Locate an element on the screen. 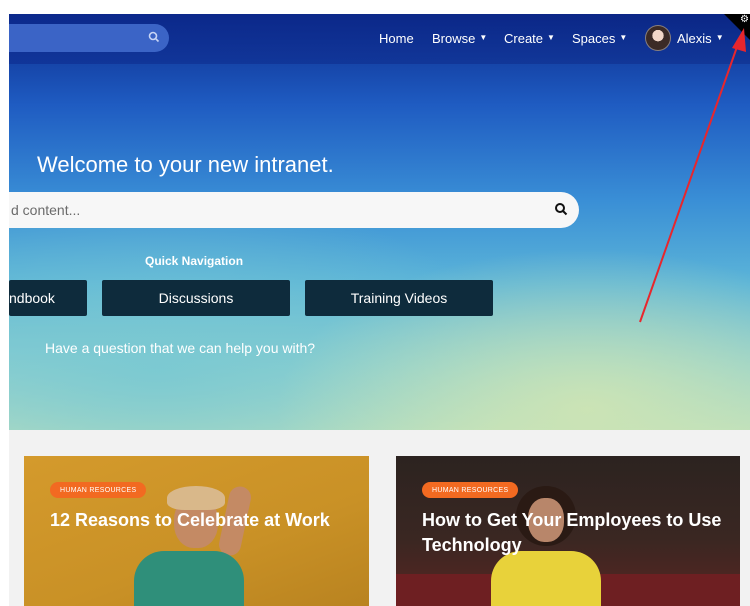 The image size is (750, 606). nav-spaces: Spaces ▼ is located at coordinates (599, 38).